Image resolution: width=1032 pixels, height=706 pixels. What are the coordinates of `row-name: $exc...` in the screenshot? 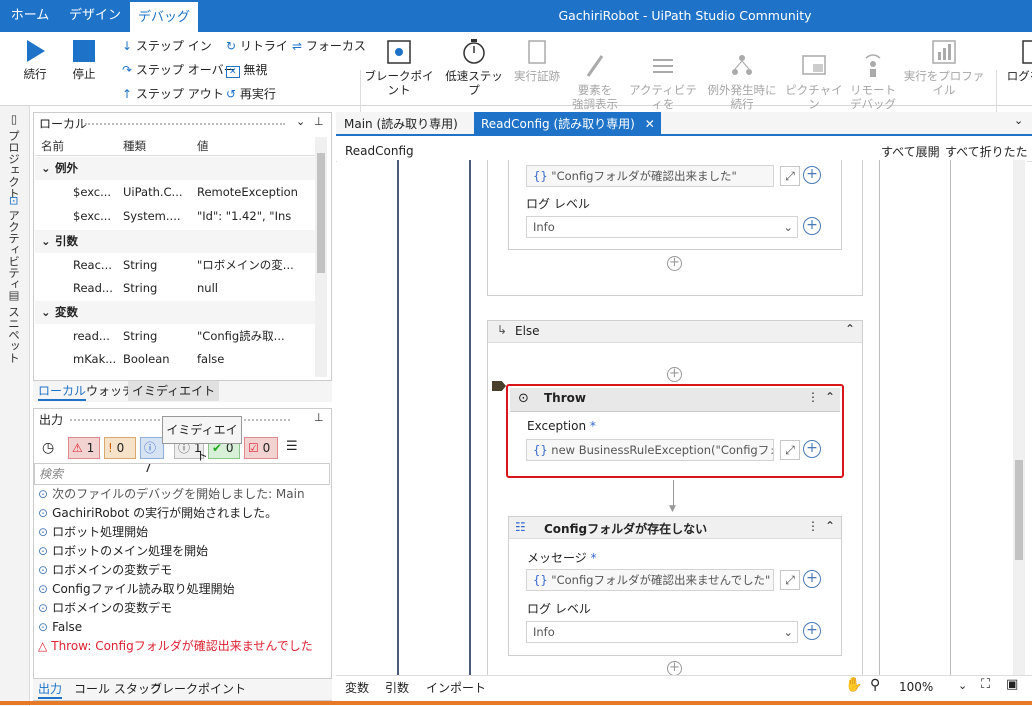 It's located at (92, 192).